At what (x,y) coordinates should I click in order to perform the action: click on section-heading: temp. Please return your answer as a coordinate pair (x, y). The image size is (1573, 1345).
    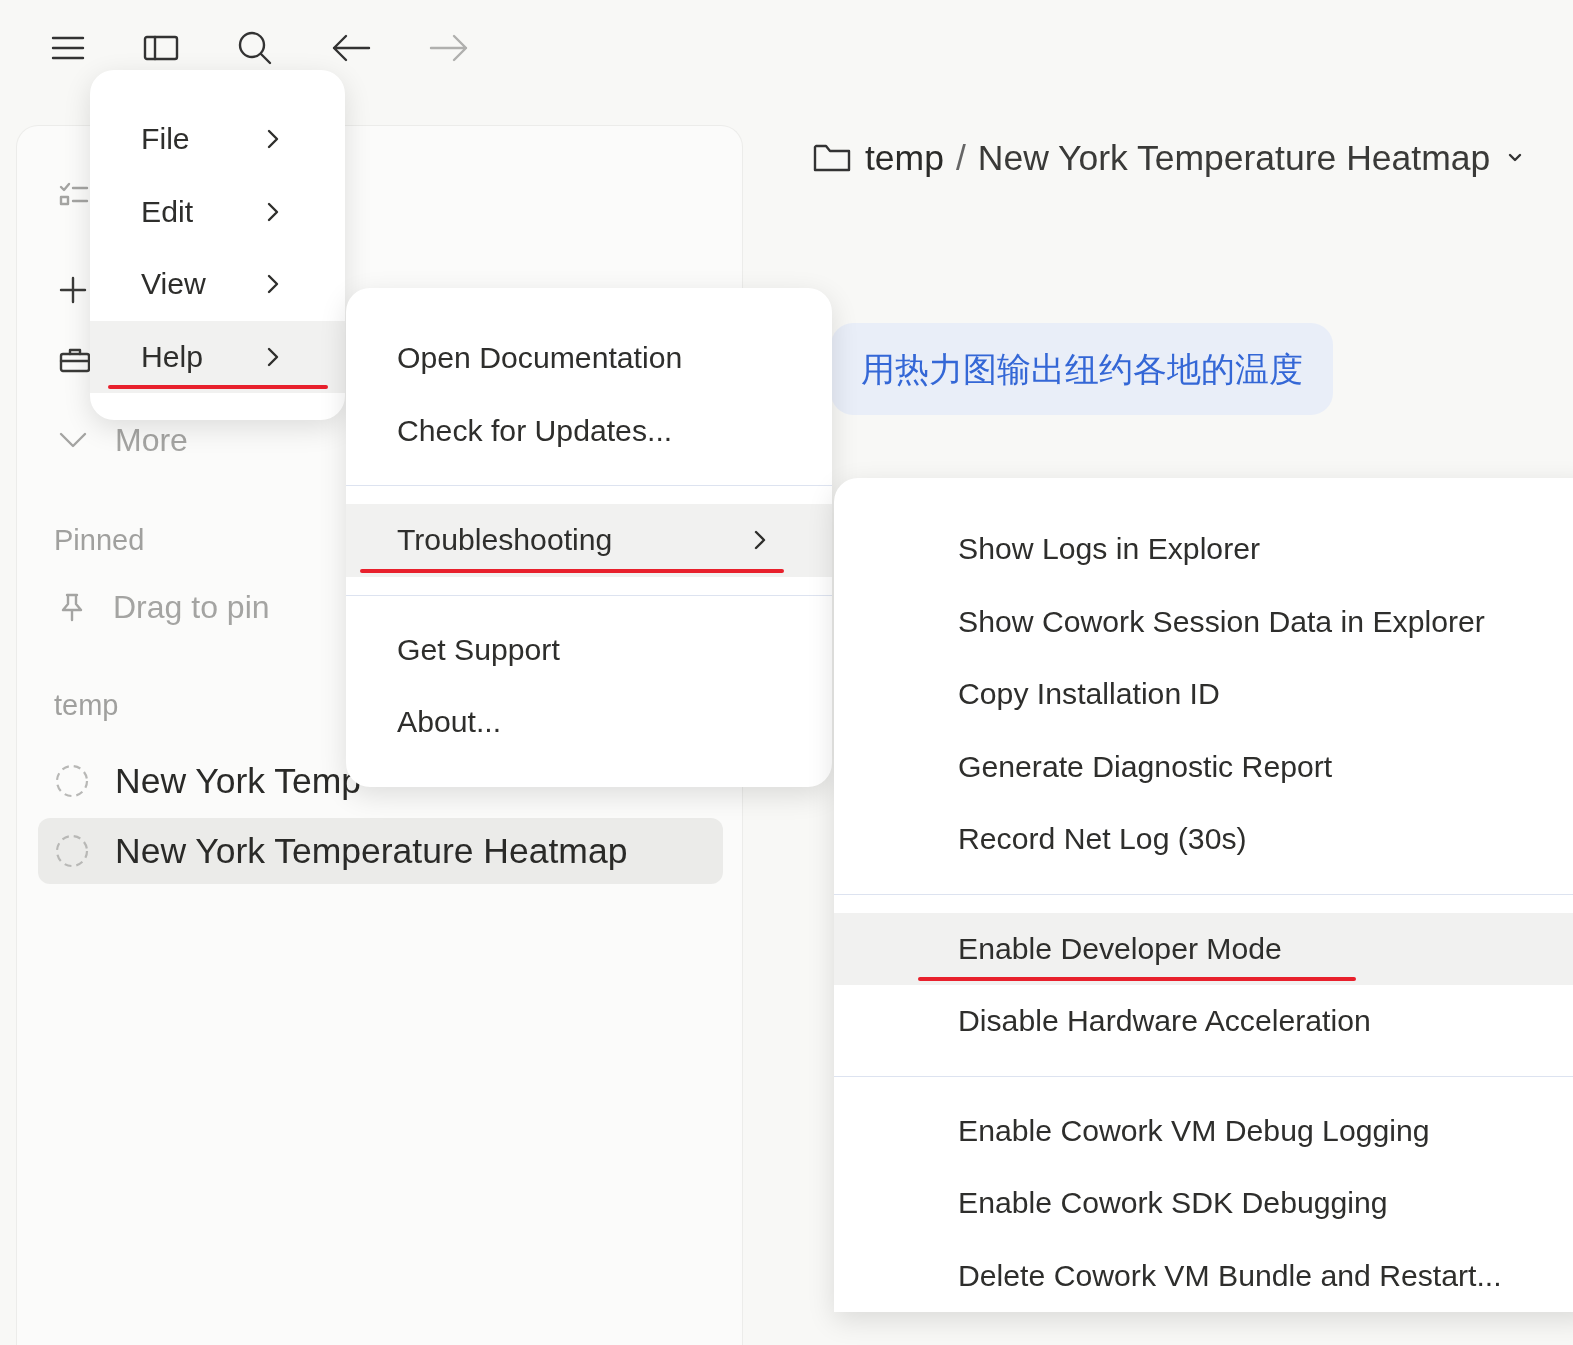
    Looking at the image, I should click on (86, 705).